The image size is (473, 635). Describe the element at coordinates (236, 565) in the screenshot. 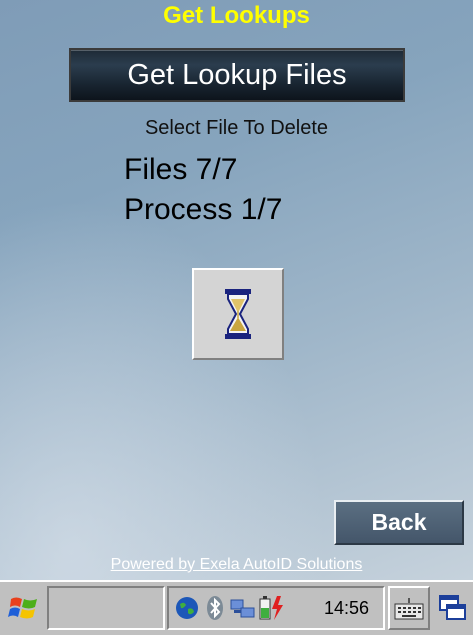

I see `powered-by-link: Powered by Exela AutoID Solutions` at that location.